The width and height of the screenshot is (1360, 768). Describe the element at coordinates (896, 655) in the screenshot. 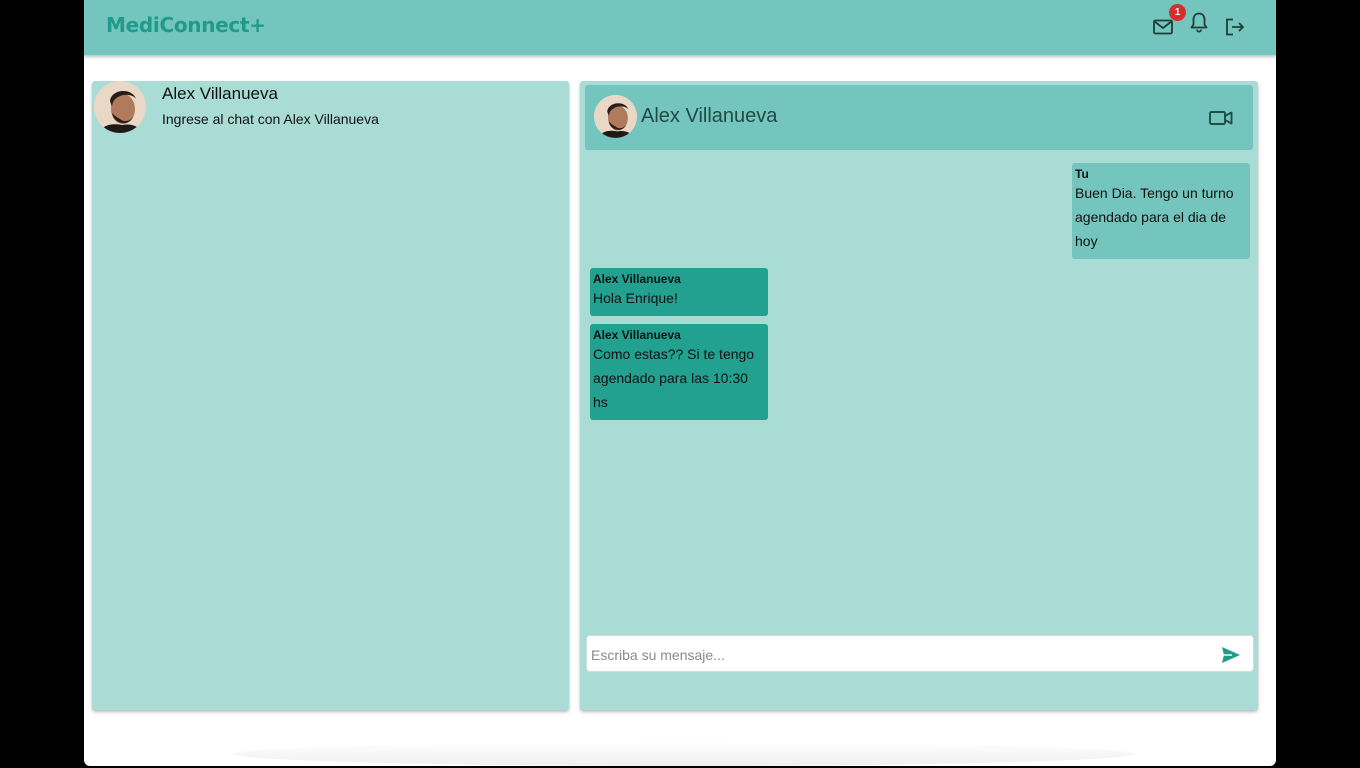

I see `message-input` at that location.